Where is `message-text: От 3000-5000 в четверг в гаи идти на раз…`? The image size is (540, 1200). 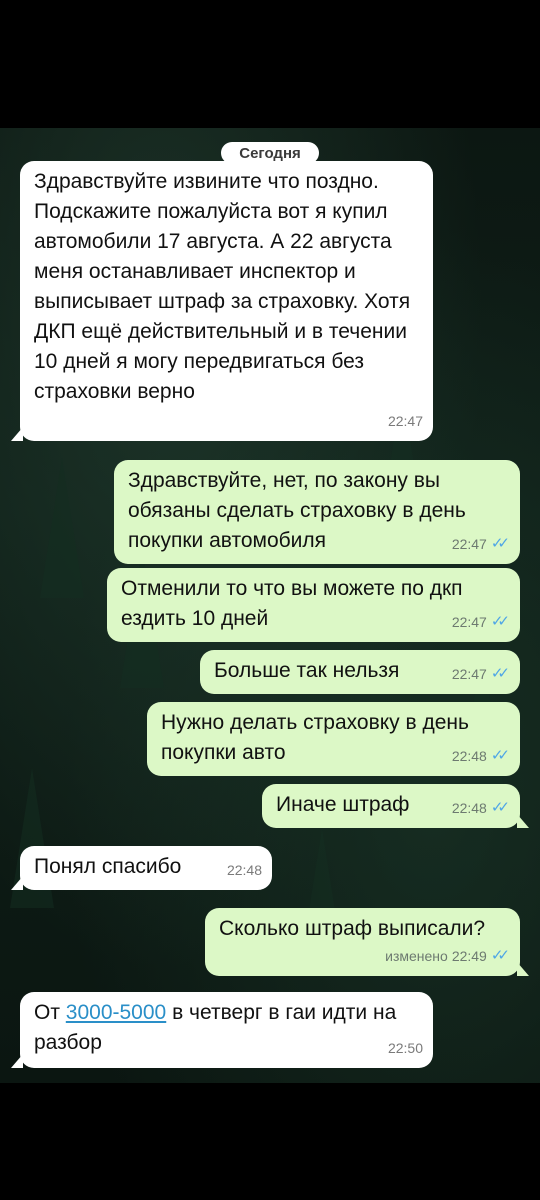
message-text: От 3000-5000 в четверг в гаи идти на раз… is located at coordinates (215, 1027).